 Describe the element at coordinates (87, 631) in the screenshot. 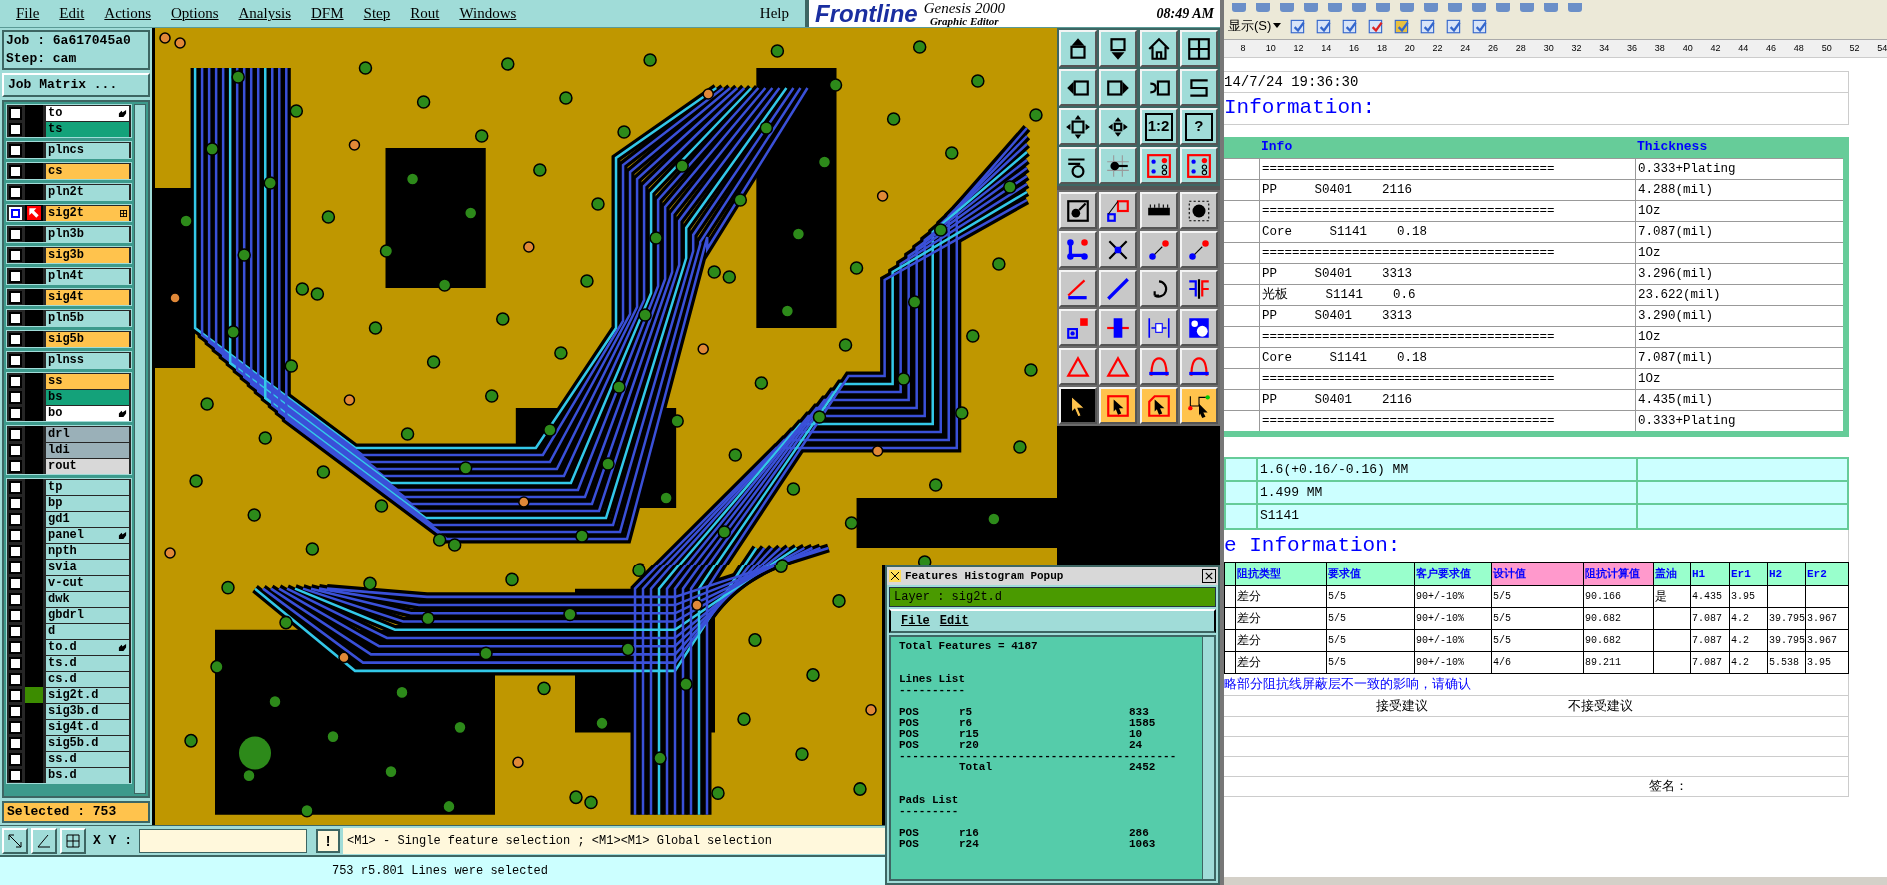

I see `layer-name: d` at that location.